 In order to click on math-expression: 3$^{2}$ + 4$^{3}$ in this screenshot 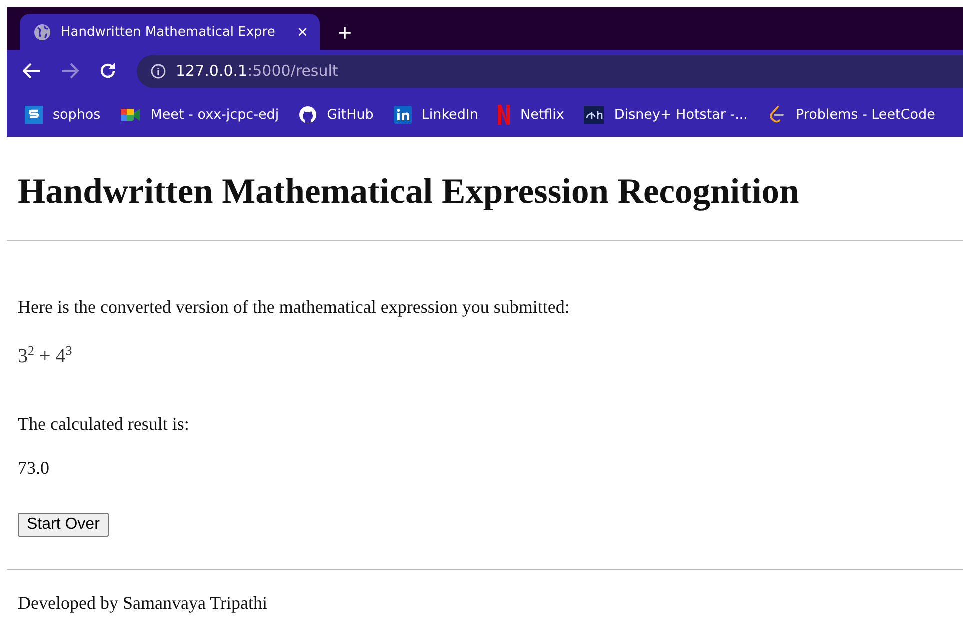, I will do `click(46, 355)`.